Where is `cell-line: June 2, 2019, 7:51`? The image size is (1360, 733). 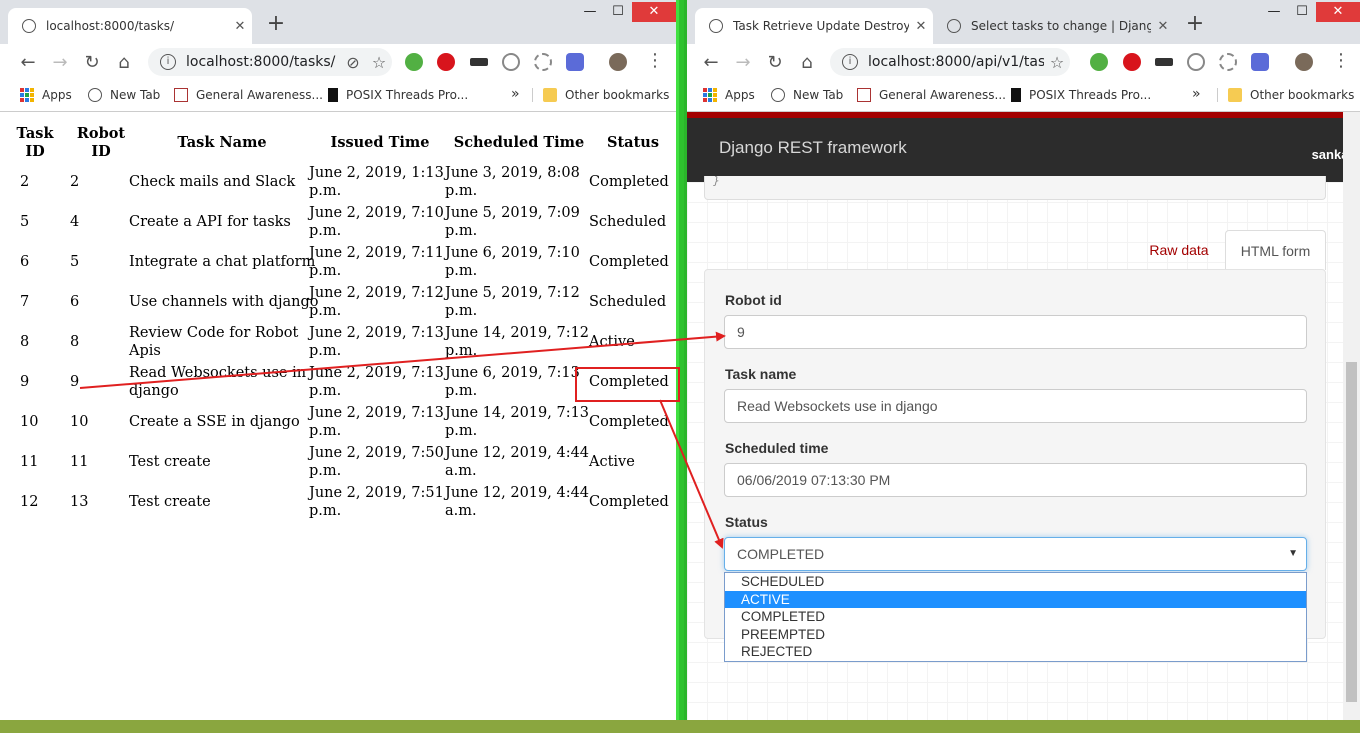
cell-line: June 2, 2019, 7:51 is located at coordinates (376, 493).